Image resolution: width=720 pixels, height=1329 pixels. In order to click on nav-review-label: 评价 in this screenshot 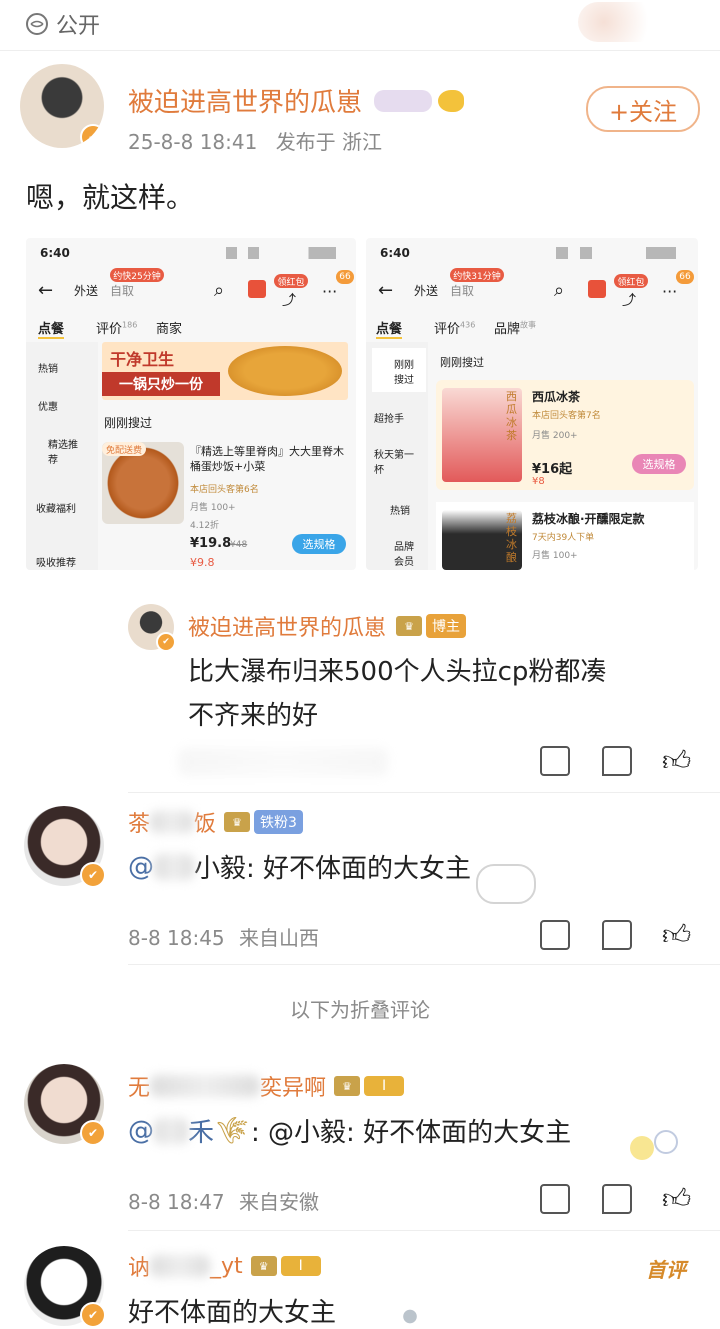, I will do `click(447, 329)`.